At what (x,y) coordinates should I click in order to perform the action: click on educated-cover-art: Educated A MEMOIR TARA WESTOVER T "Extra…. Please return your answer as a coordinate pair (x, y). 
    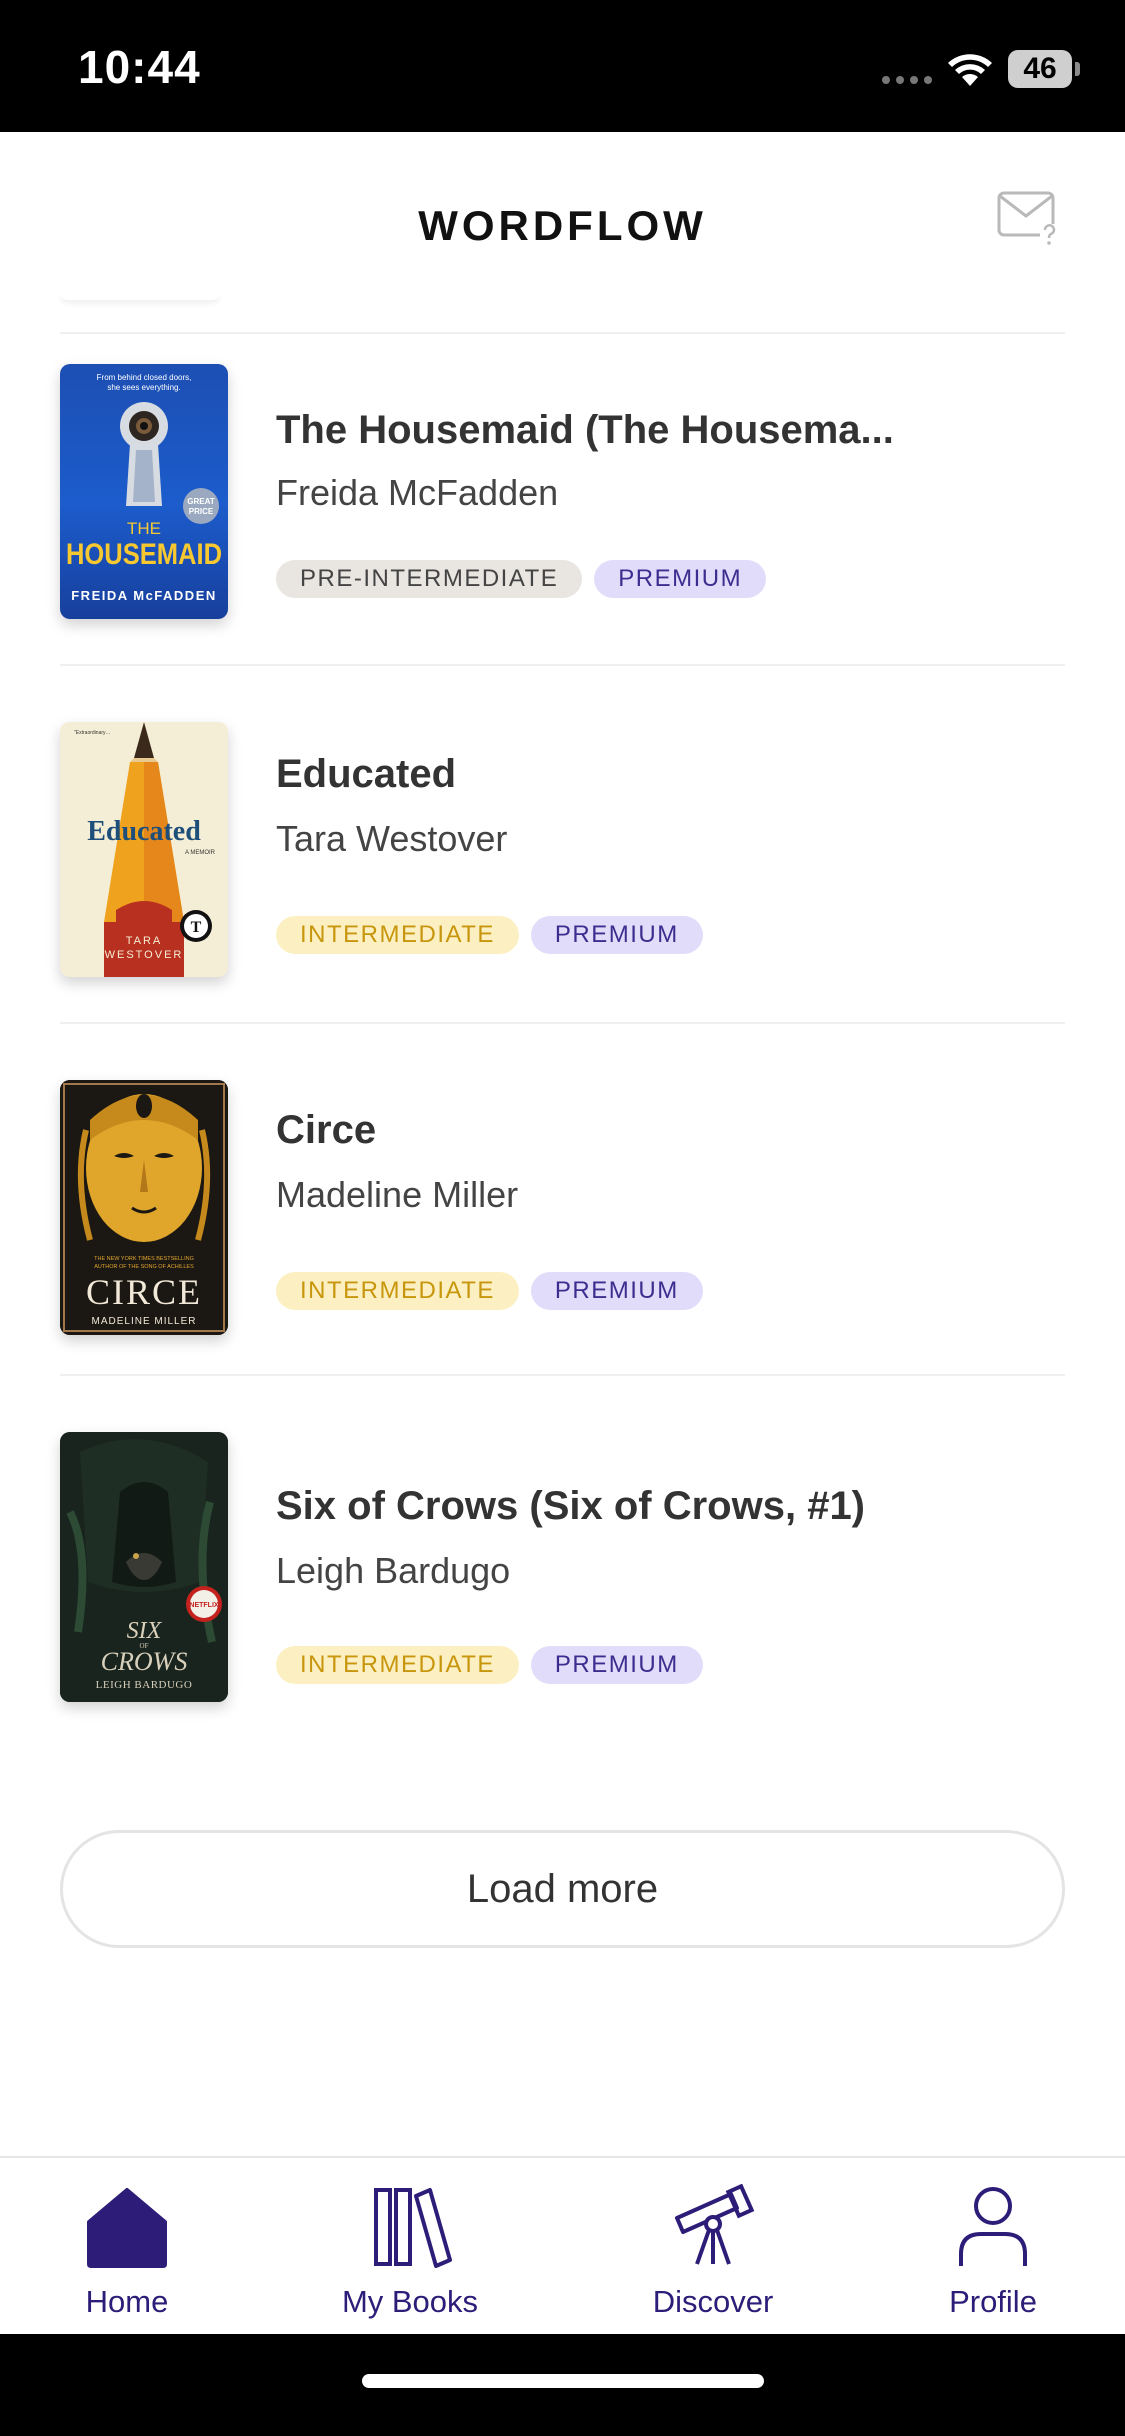
    Looking at the image, I should click on (144, 849).